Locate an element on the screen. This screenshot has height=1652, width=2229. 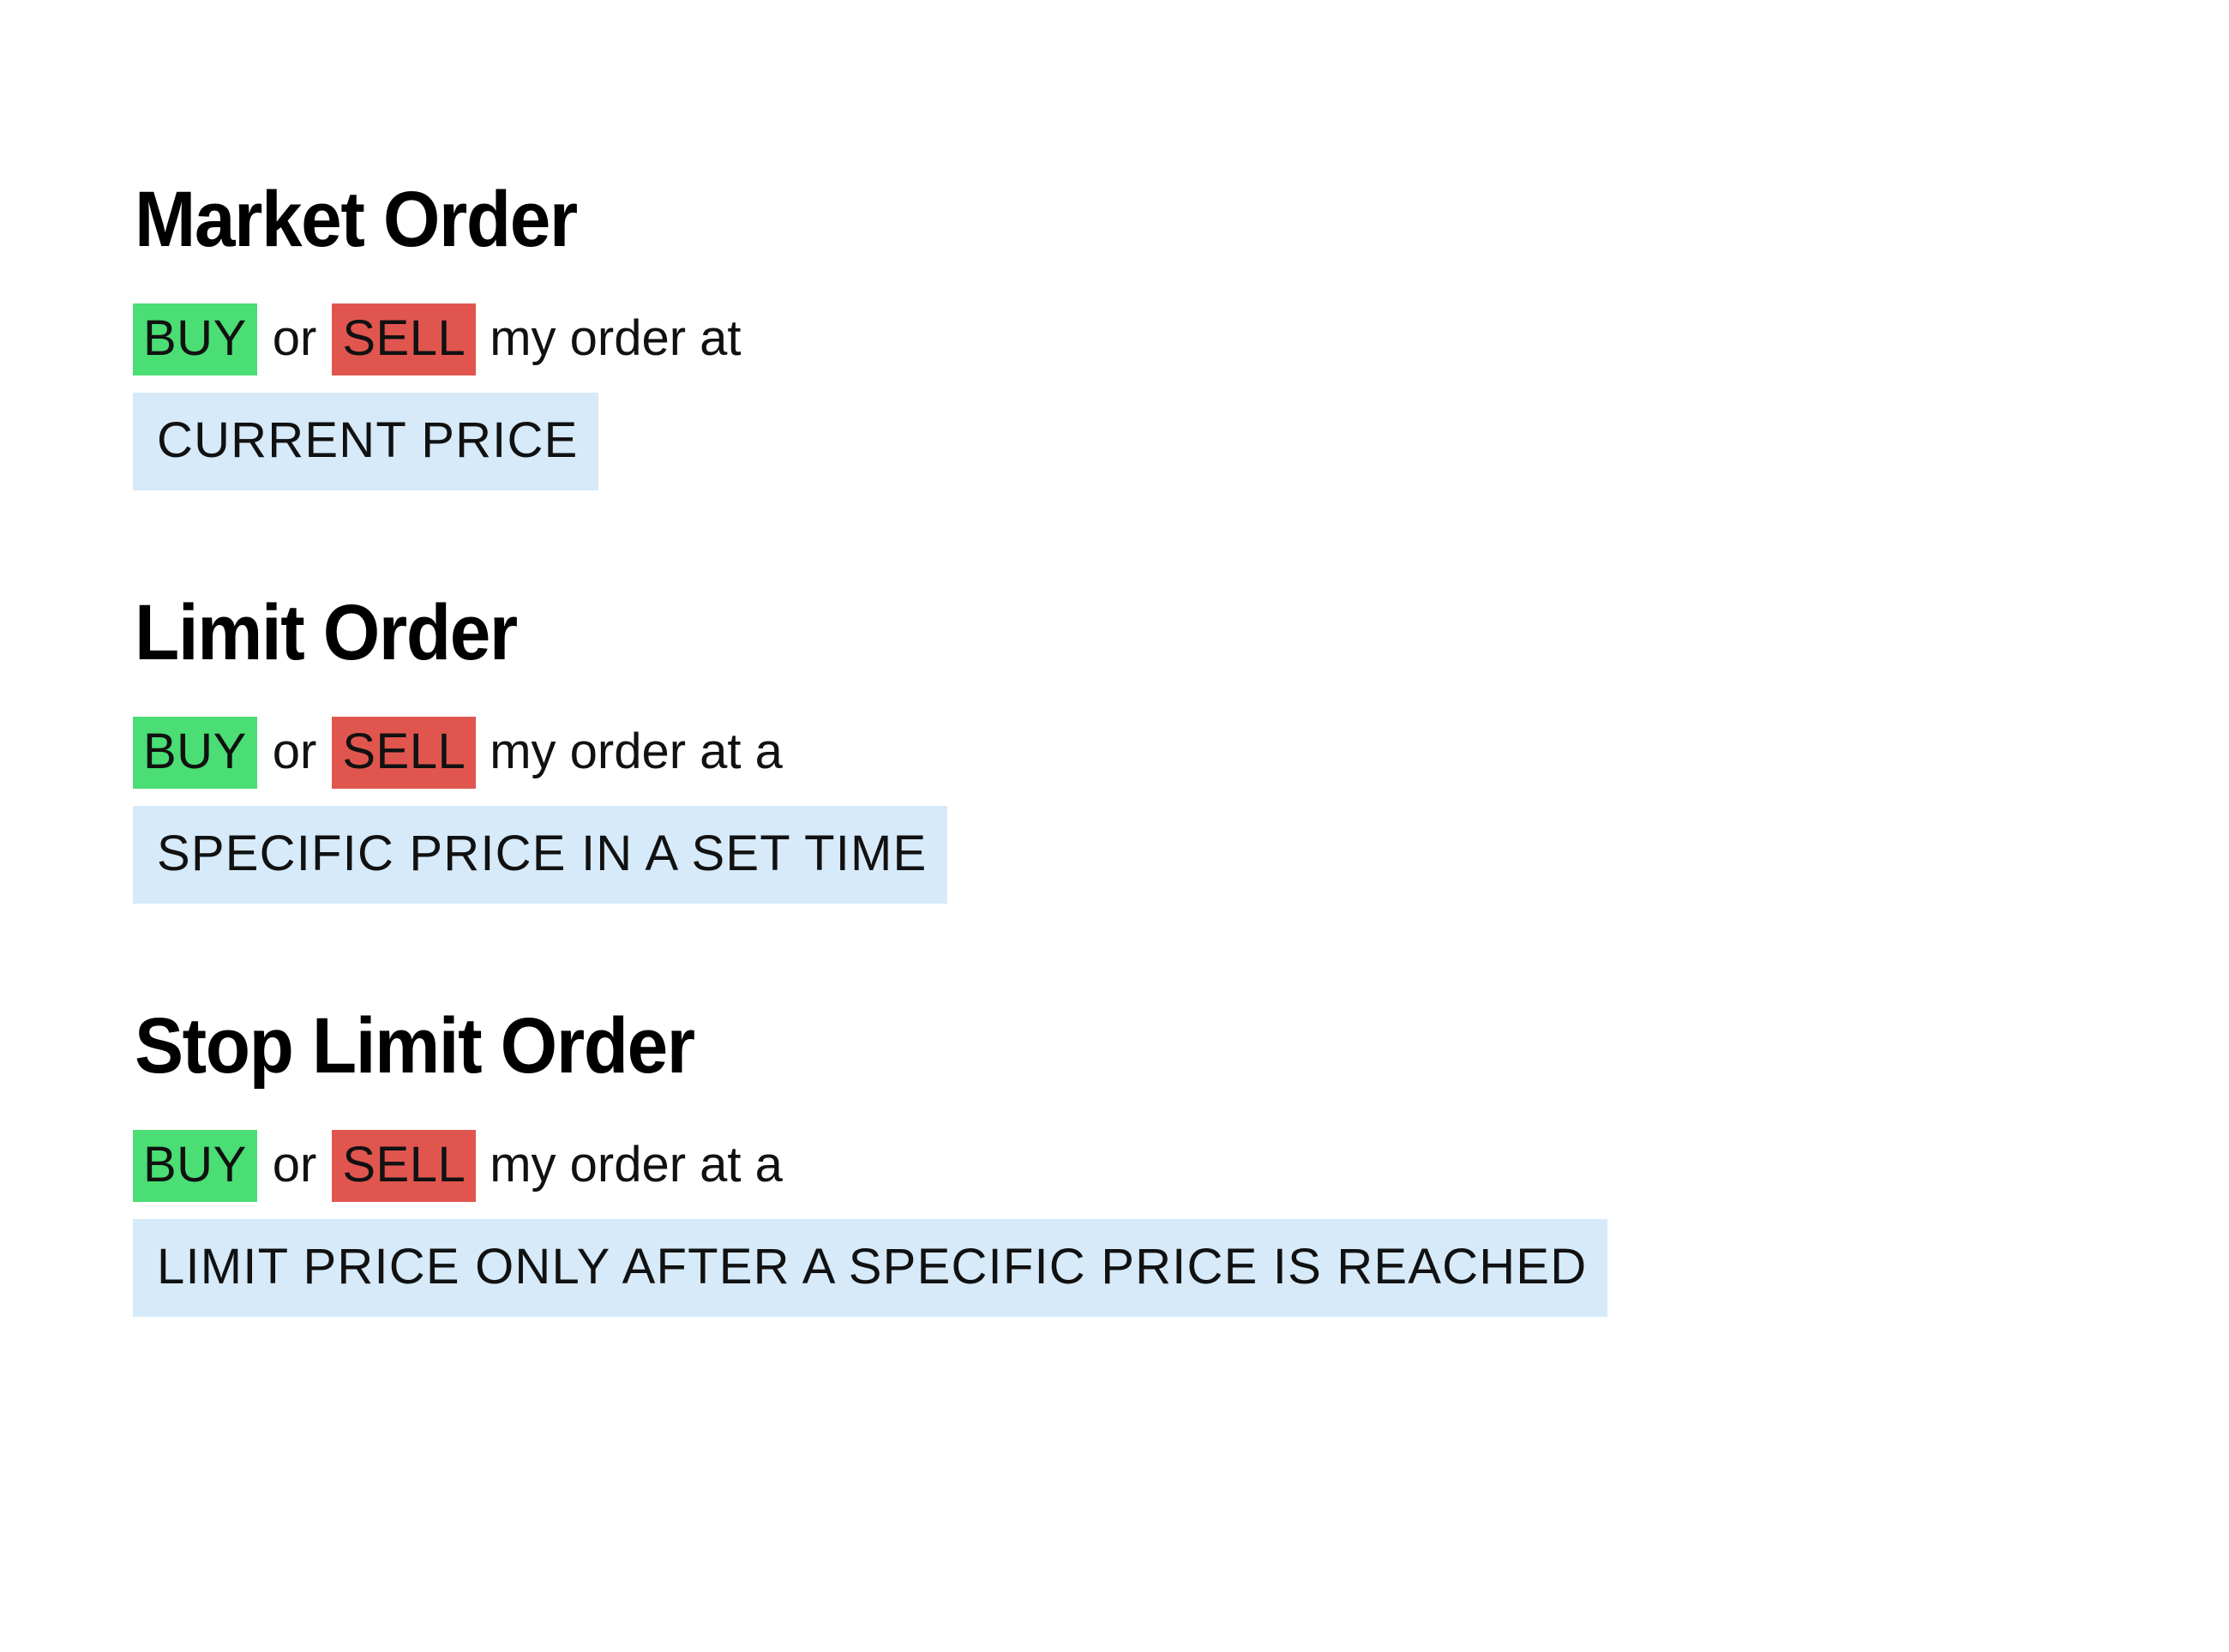
section-title-stop-limit-order: Stop Limit Order is located at coordinates (415, 1046).